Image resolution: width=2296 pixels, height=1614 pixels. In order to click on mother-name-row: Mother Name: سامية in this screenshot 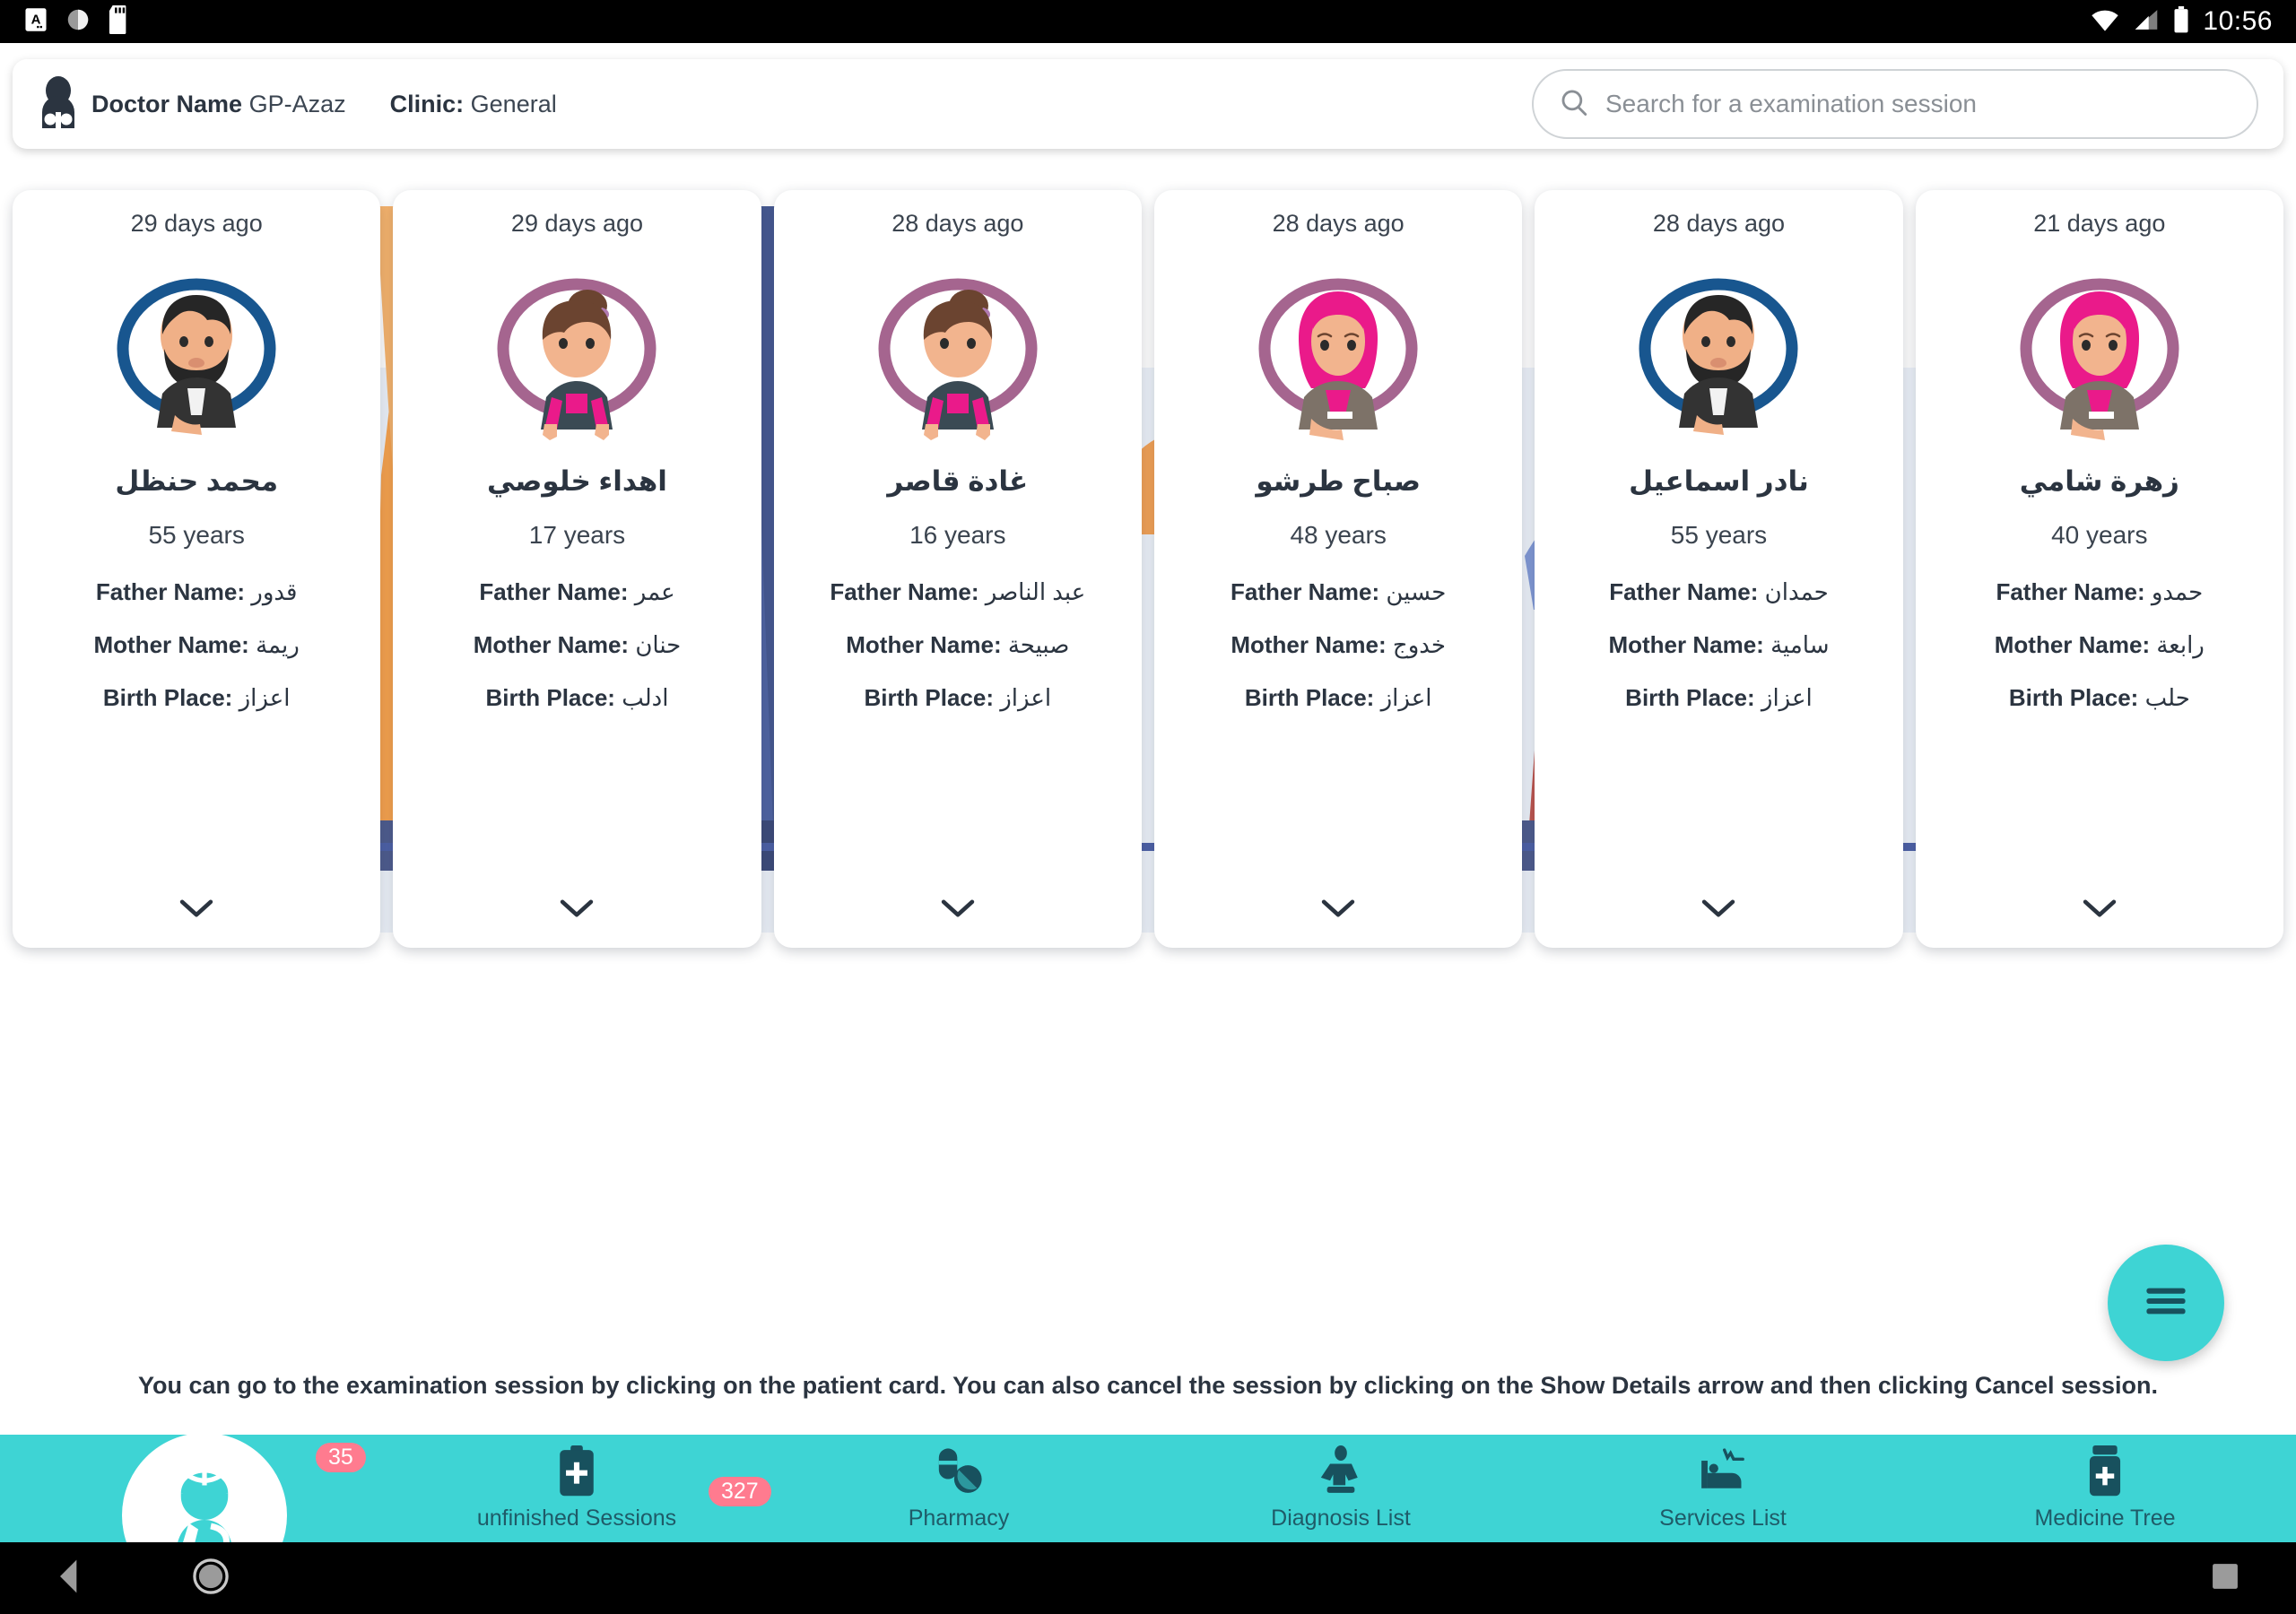, I will do `click(1718, 645)`.